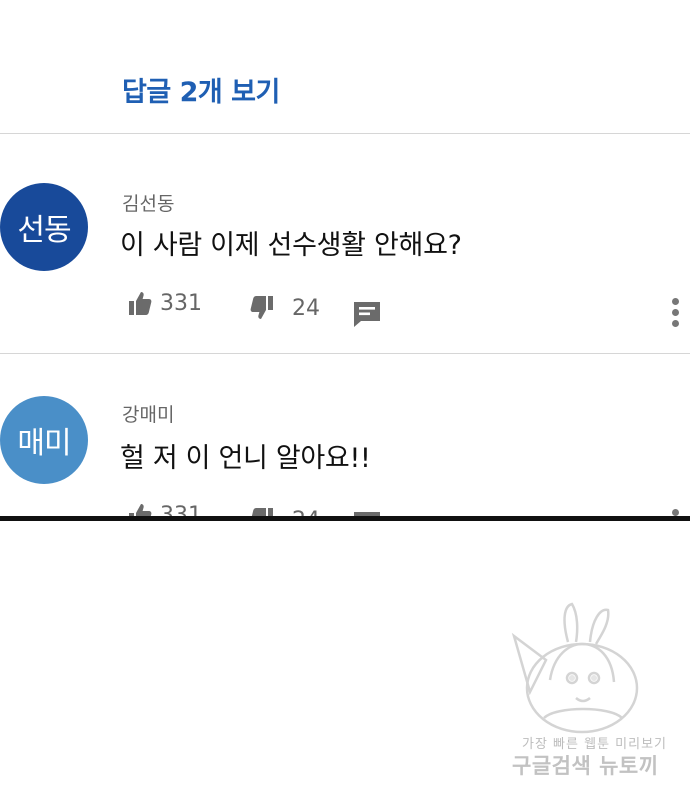  What do you see at coordinates (575, 668) in the screenshot?
I see `mascot-logo-icon` at bounding box center [575, 668].